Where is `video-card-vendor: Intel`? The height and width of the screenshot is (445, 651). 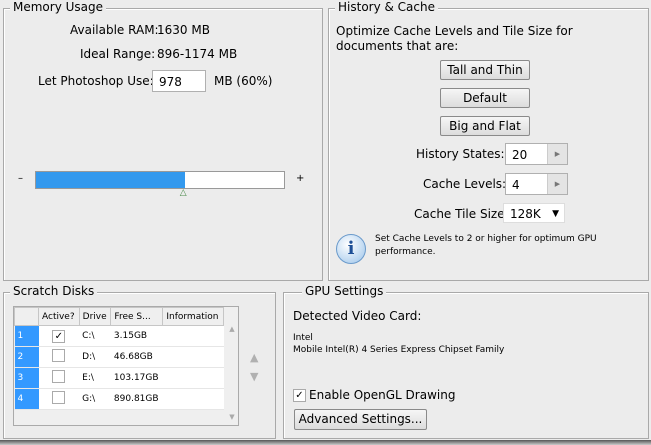 video-card-vendor: Intel is located at coordinates (303, 338).